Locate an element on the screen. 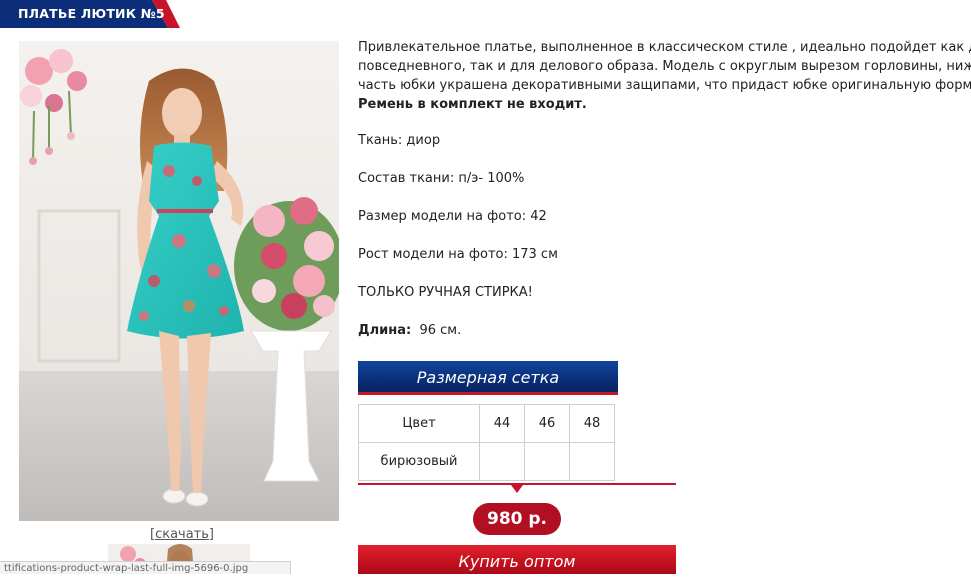 The height and width of the screenshot is (579, 971). size-header-cell: 48 is located at coordinates (592, 423).